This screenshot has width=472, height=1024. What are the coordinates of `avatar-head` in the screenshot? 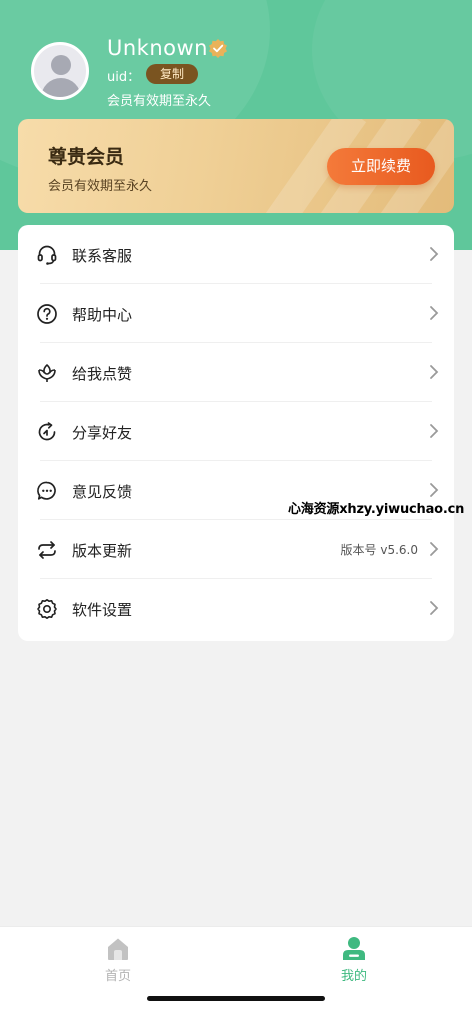 It's located at (61, 65).